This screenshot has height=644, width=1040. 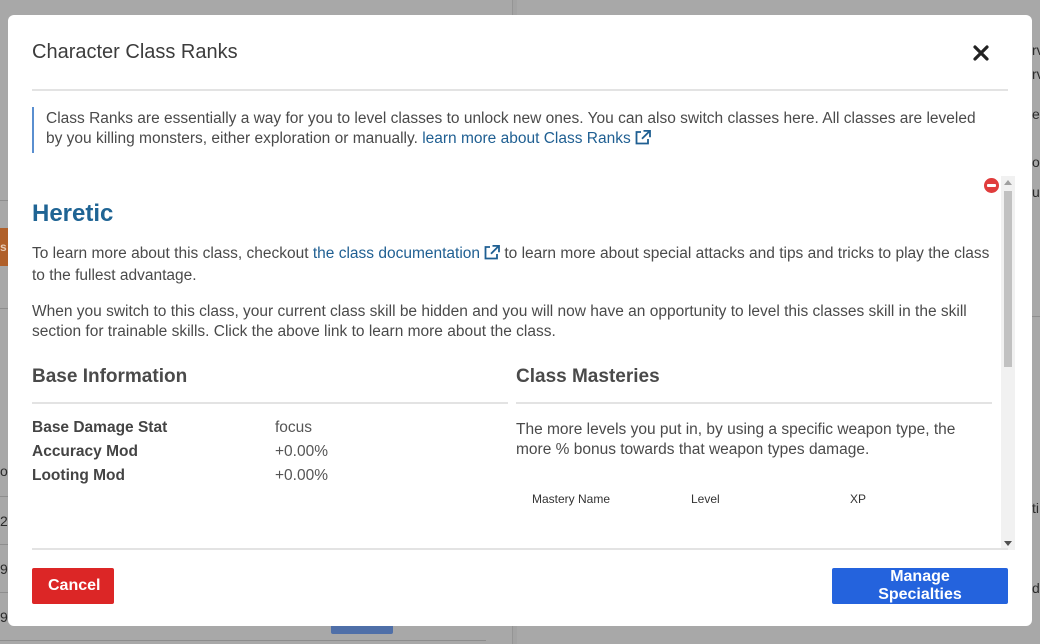 I want to click on masteries-table-header: Mastery Name Level XP, so click(x=754, y=499).